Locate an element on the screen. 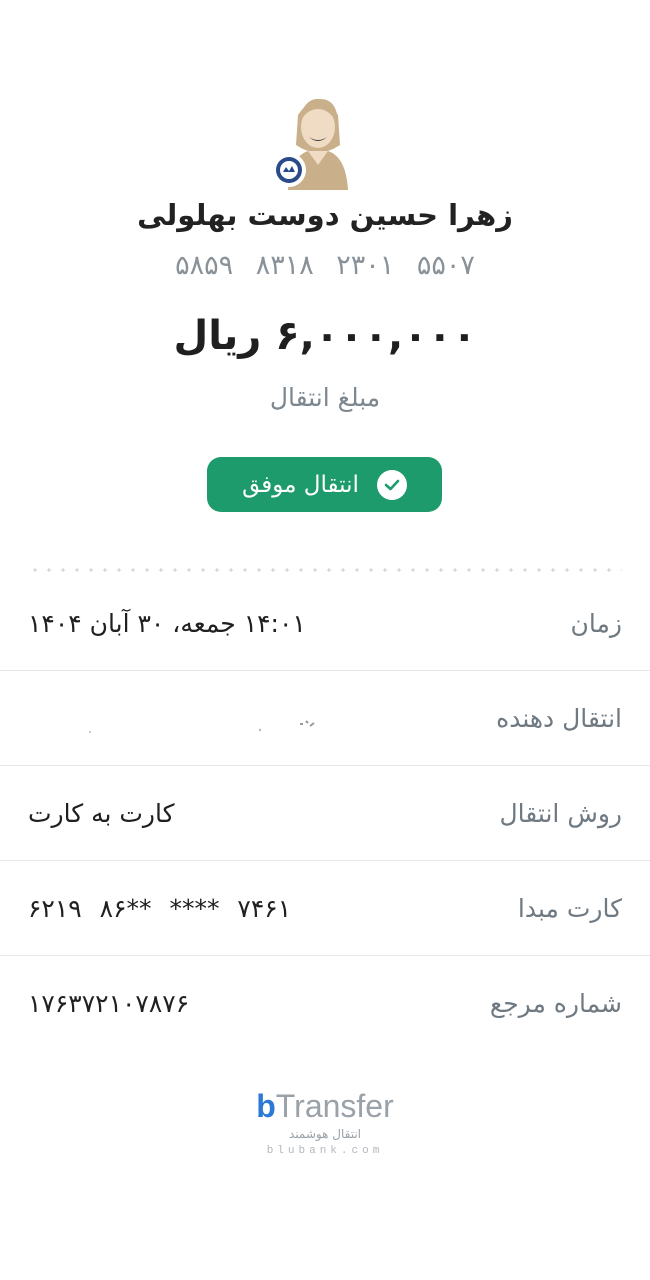  bank-seal-icon is located at coordinates (289, 170).